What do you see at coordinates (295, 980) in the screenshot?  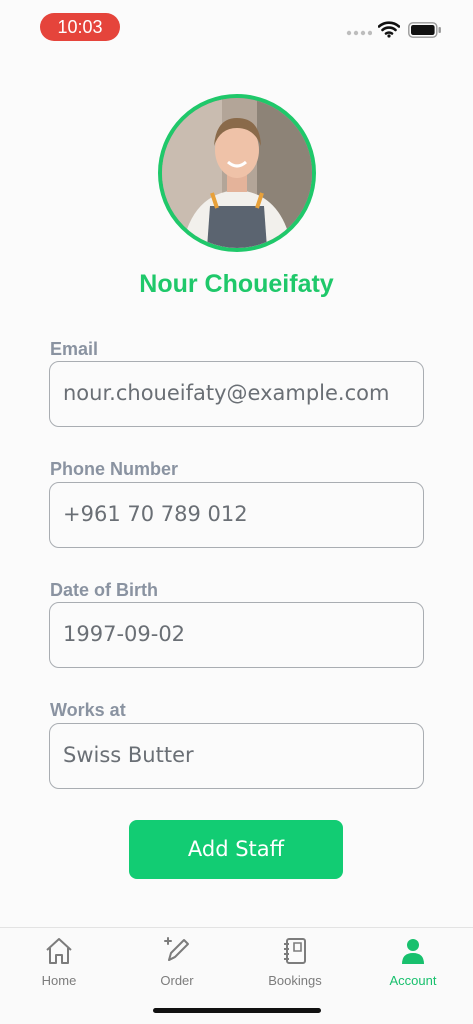 I see `tab-bookings-label: Bookings` at bounding box center [295, 980].